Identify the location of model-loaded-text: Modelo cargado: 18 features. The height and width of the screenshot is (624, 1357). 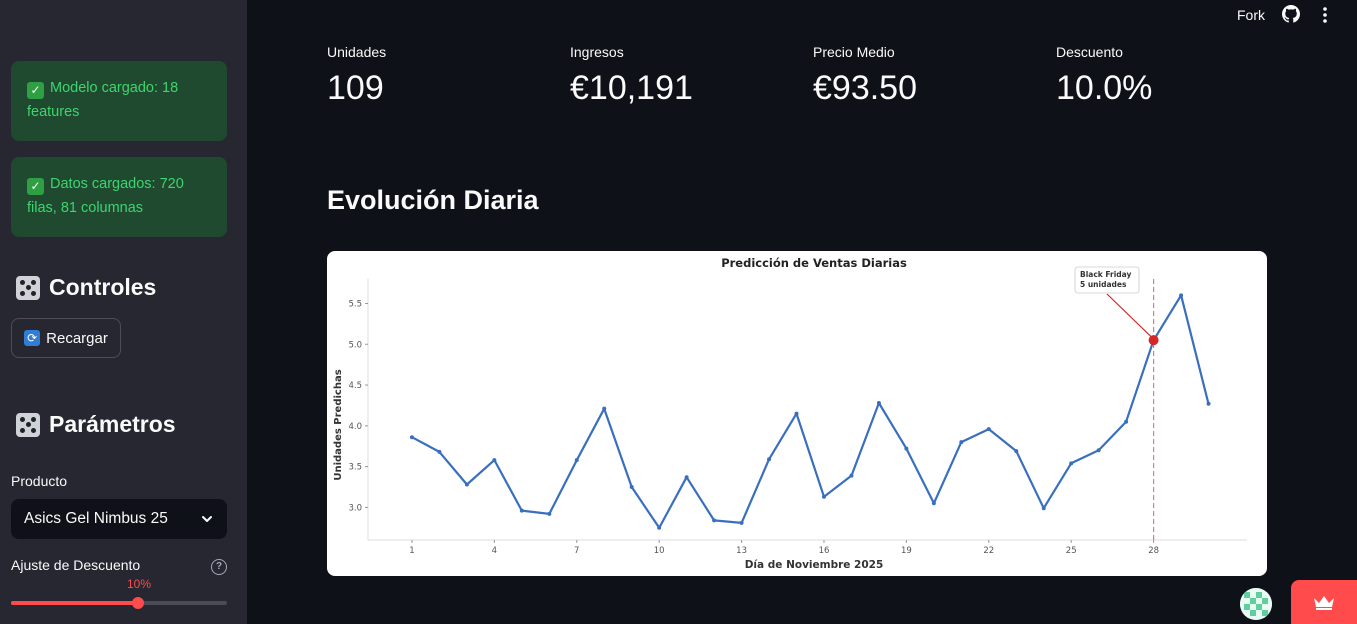
(103, 100).